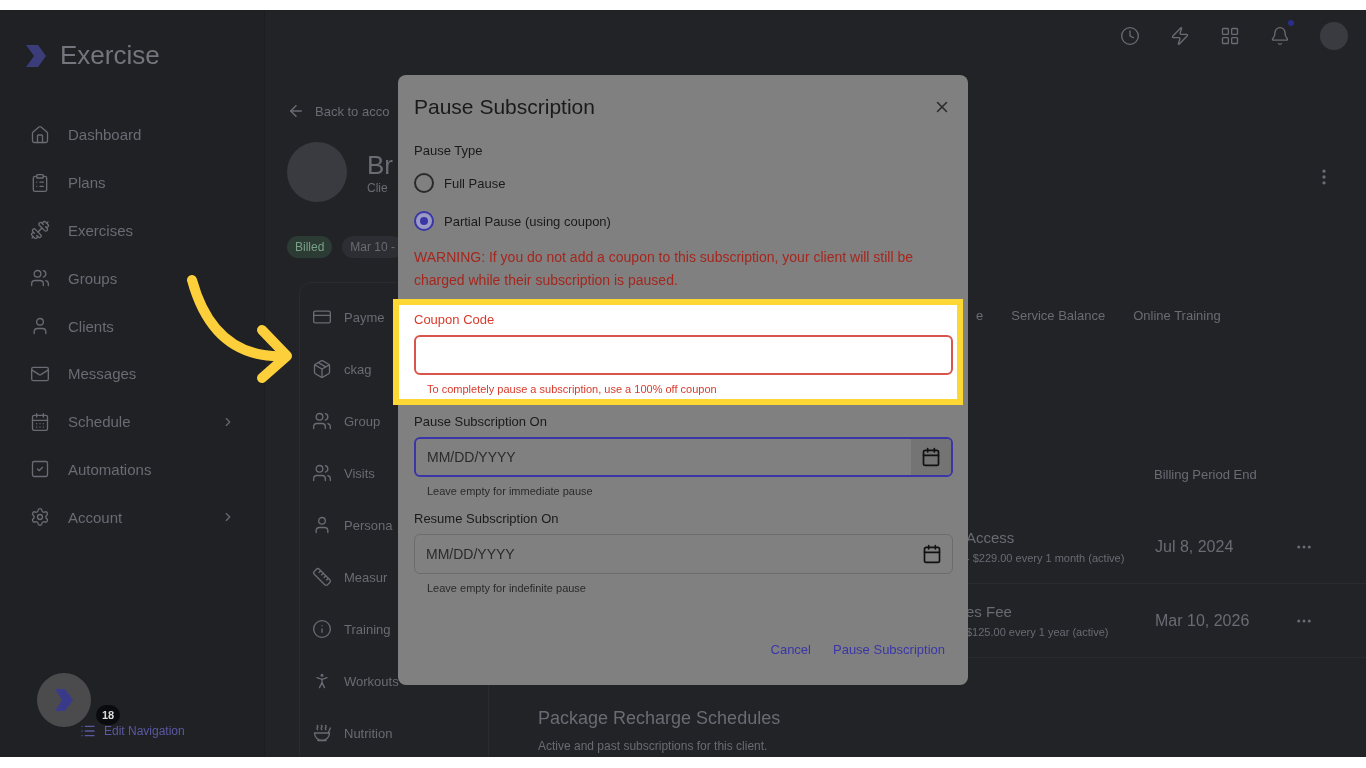  I want to click on client-subtitle: Clie, so click(378, 187).